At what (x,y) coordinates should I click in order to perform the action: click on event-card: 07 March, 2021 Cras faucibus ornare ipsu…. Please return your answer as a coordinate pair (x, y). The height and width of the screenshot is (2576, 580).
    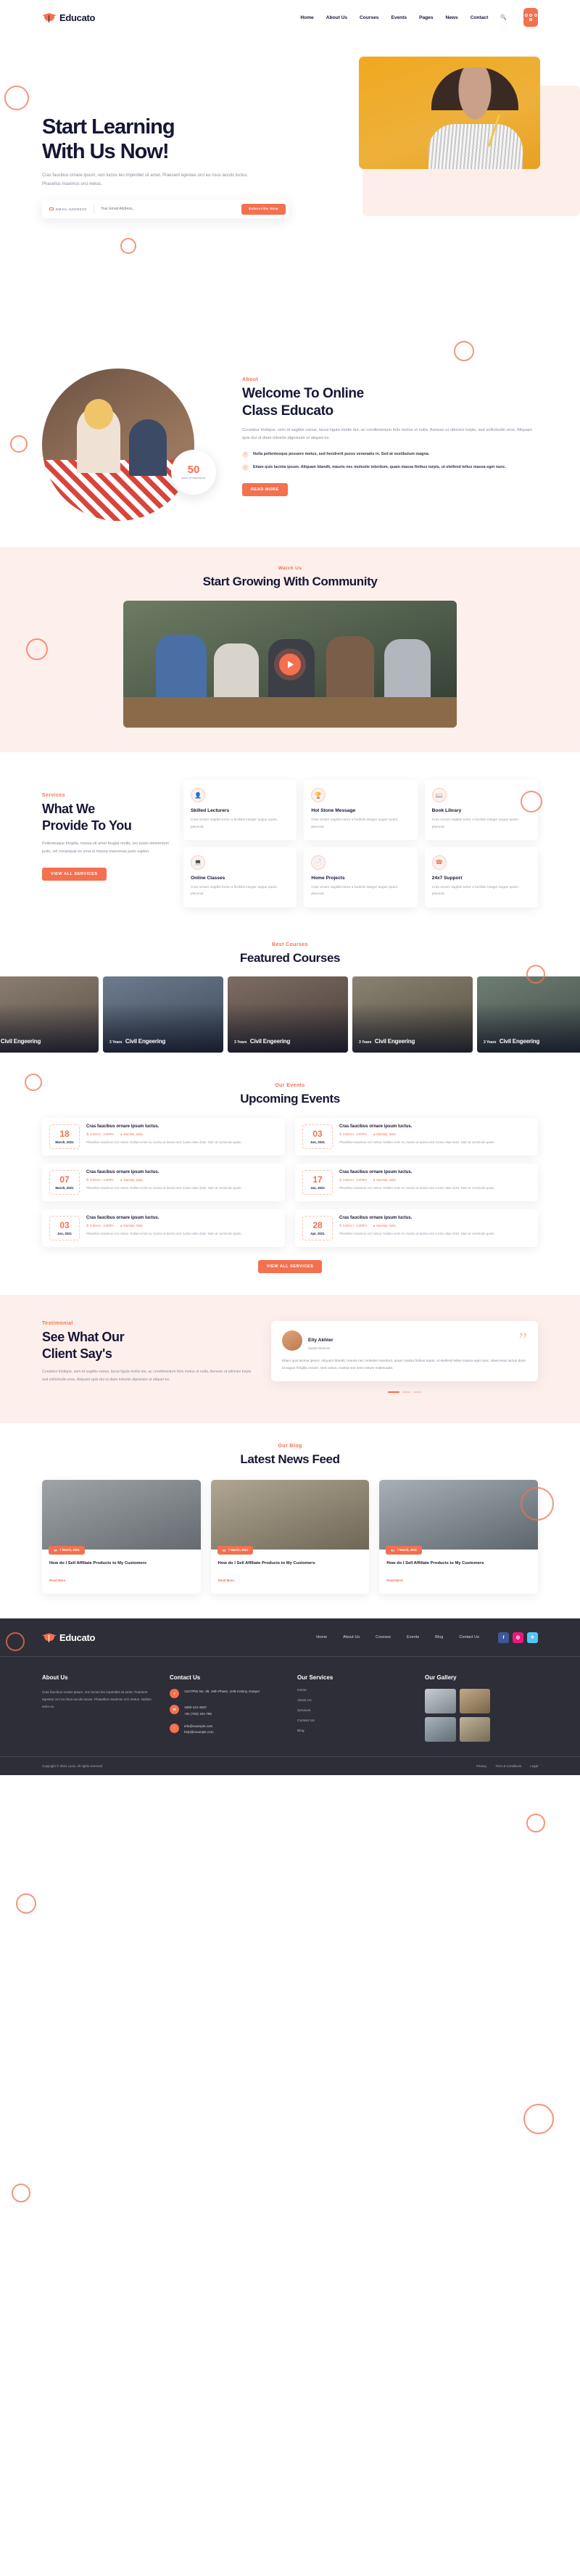
    Looking at the image, I should click on (163, 1183).